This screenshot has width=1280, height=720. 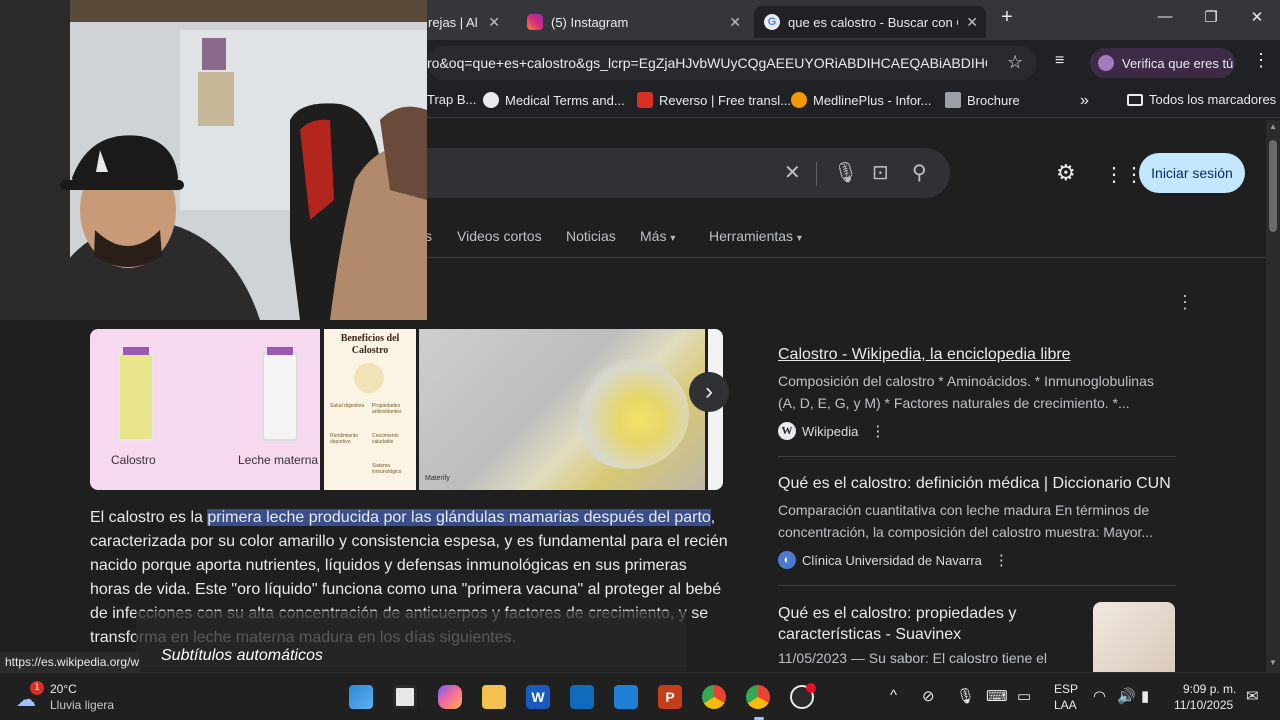 What do you see at coordinates (213, 160) in the screenshot?
I see `webcam-overlay` at bounding box center [213, 160].